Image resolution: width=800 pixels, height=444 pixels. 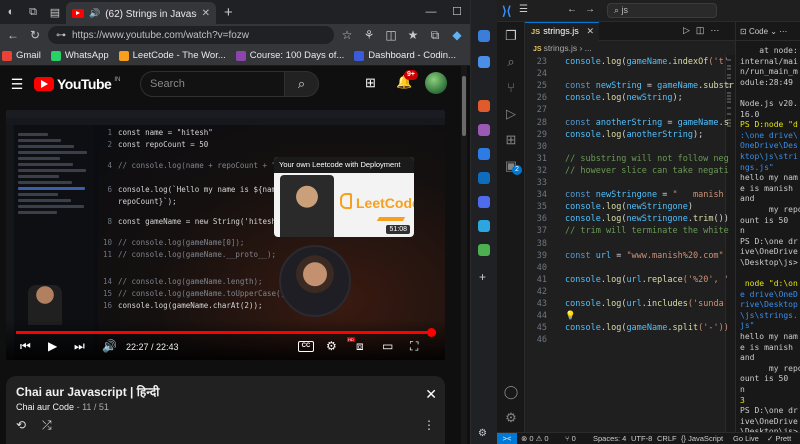 What do you see at coordinates (55, 12) in the screenshot?
I see `tab-actions-icon: ▤` at bounding box center [55, 12].